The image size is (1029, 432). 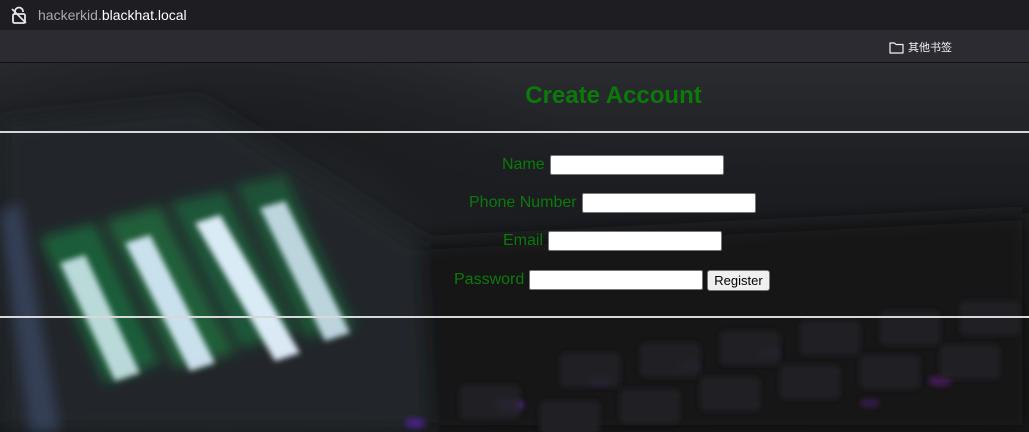 What do you see at coordinates (523, 202) in the screenshot?
I see `phone-label: Phone Number` at bounding box center [523, 202].